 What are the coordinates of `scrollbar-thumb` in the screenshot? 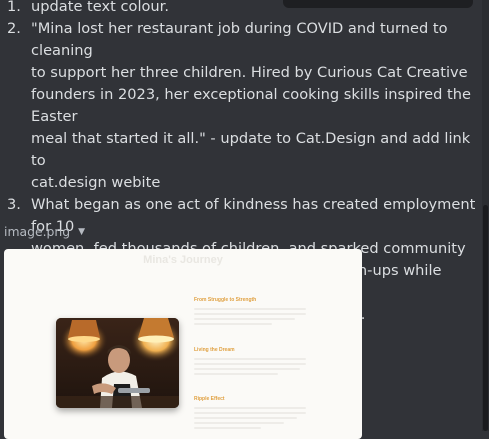 It's located at (485, 318).